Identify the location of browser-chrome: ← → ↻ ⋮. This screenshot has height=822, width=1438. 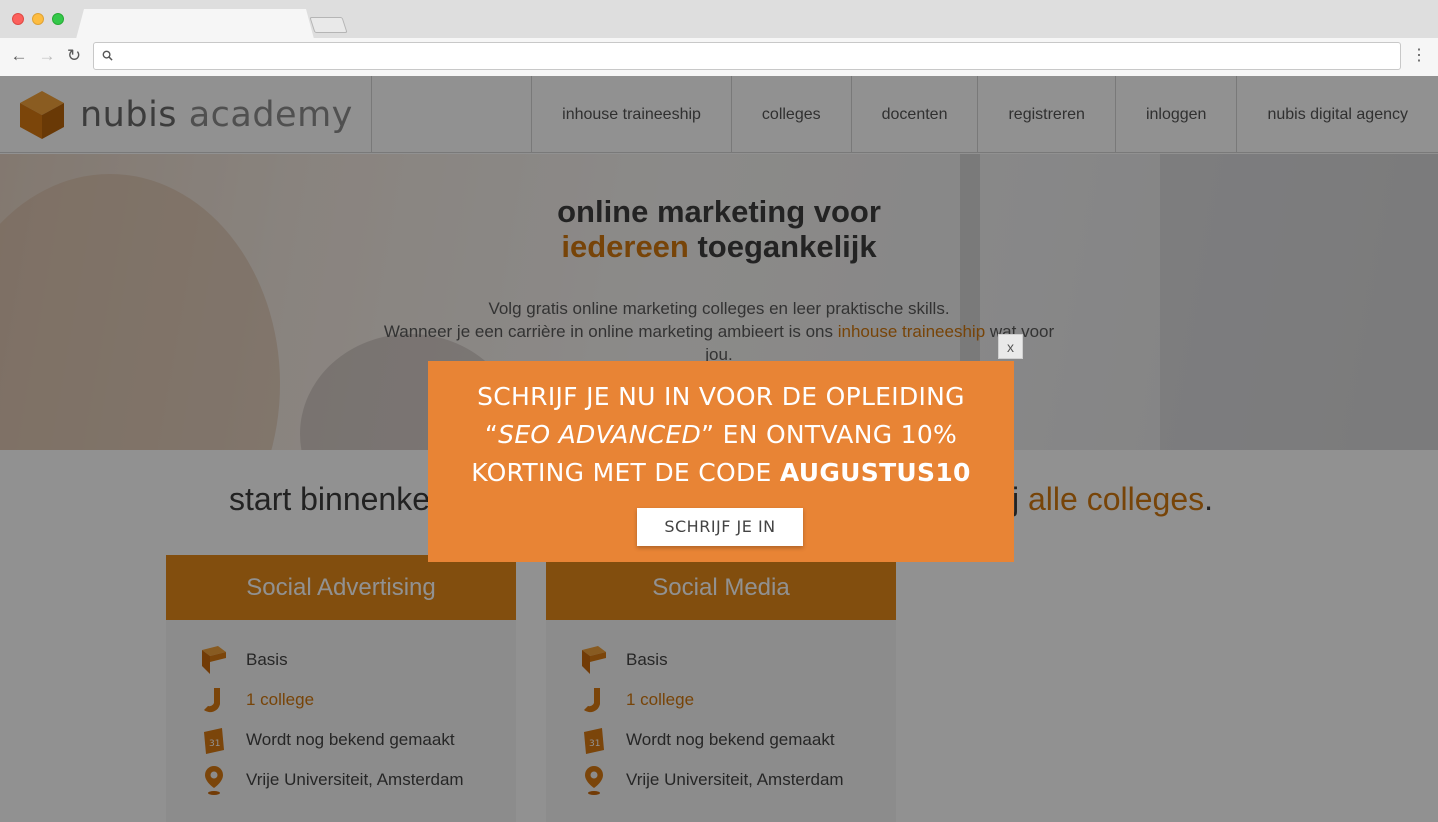
(719, 38).